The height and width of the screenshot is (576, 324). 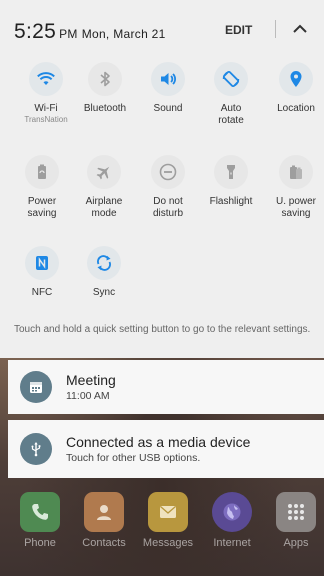 What do you see at coordinates (275, 29) in the screenshot?
I see `header-divider` at bounding box center [275, 29].